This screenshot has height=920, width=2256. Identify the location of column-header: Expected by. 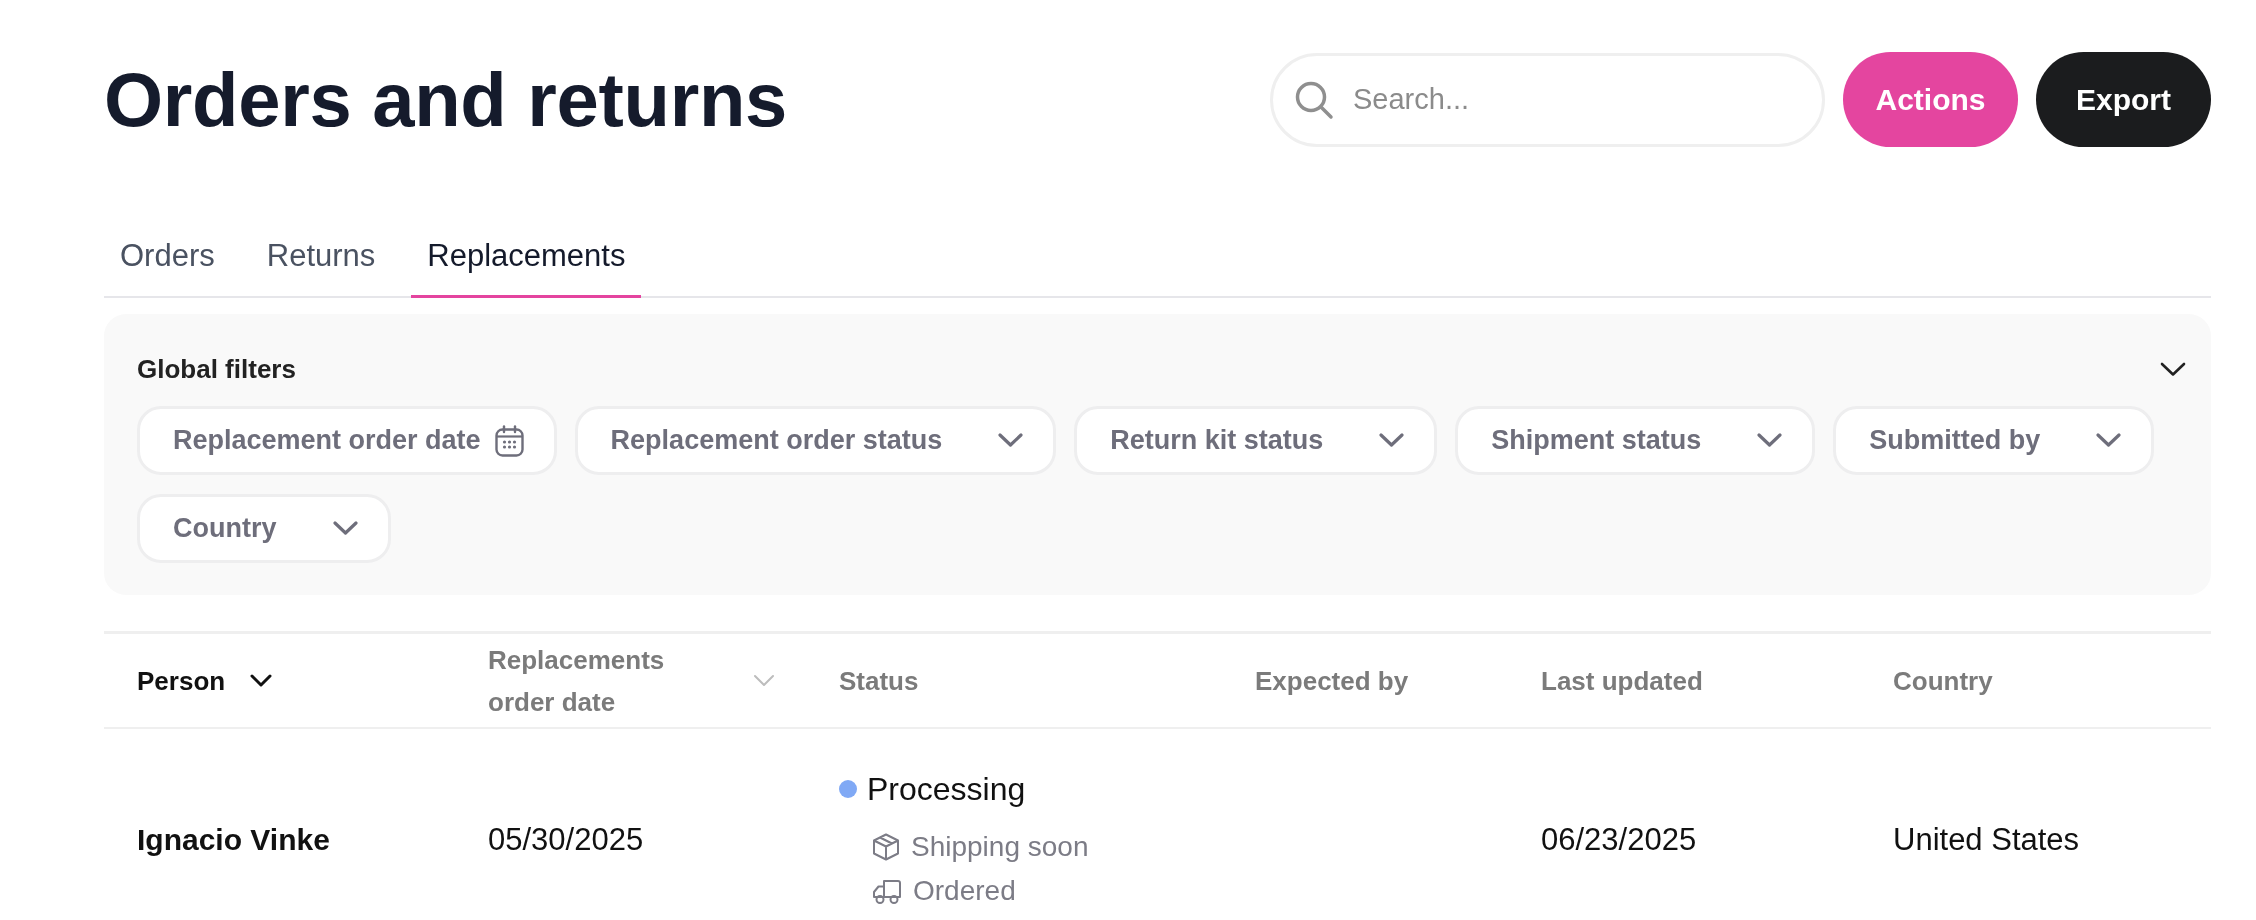
(1332, 680).